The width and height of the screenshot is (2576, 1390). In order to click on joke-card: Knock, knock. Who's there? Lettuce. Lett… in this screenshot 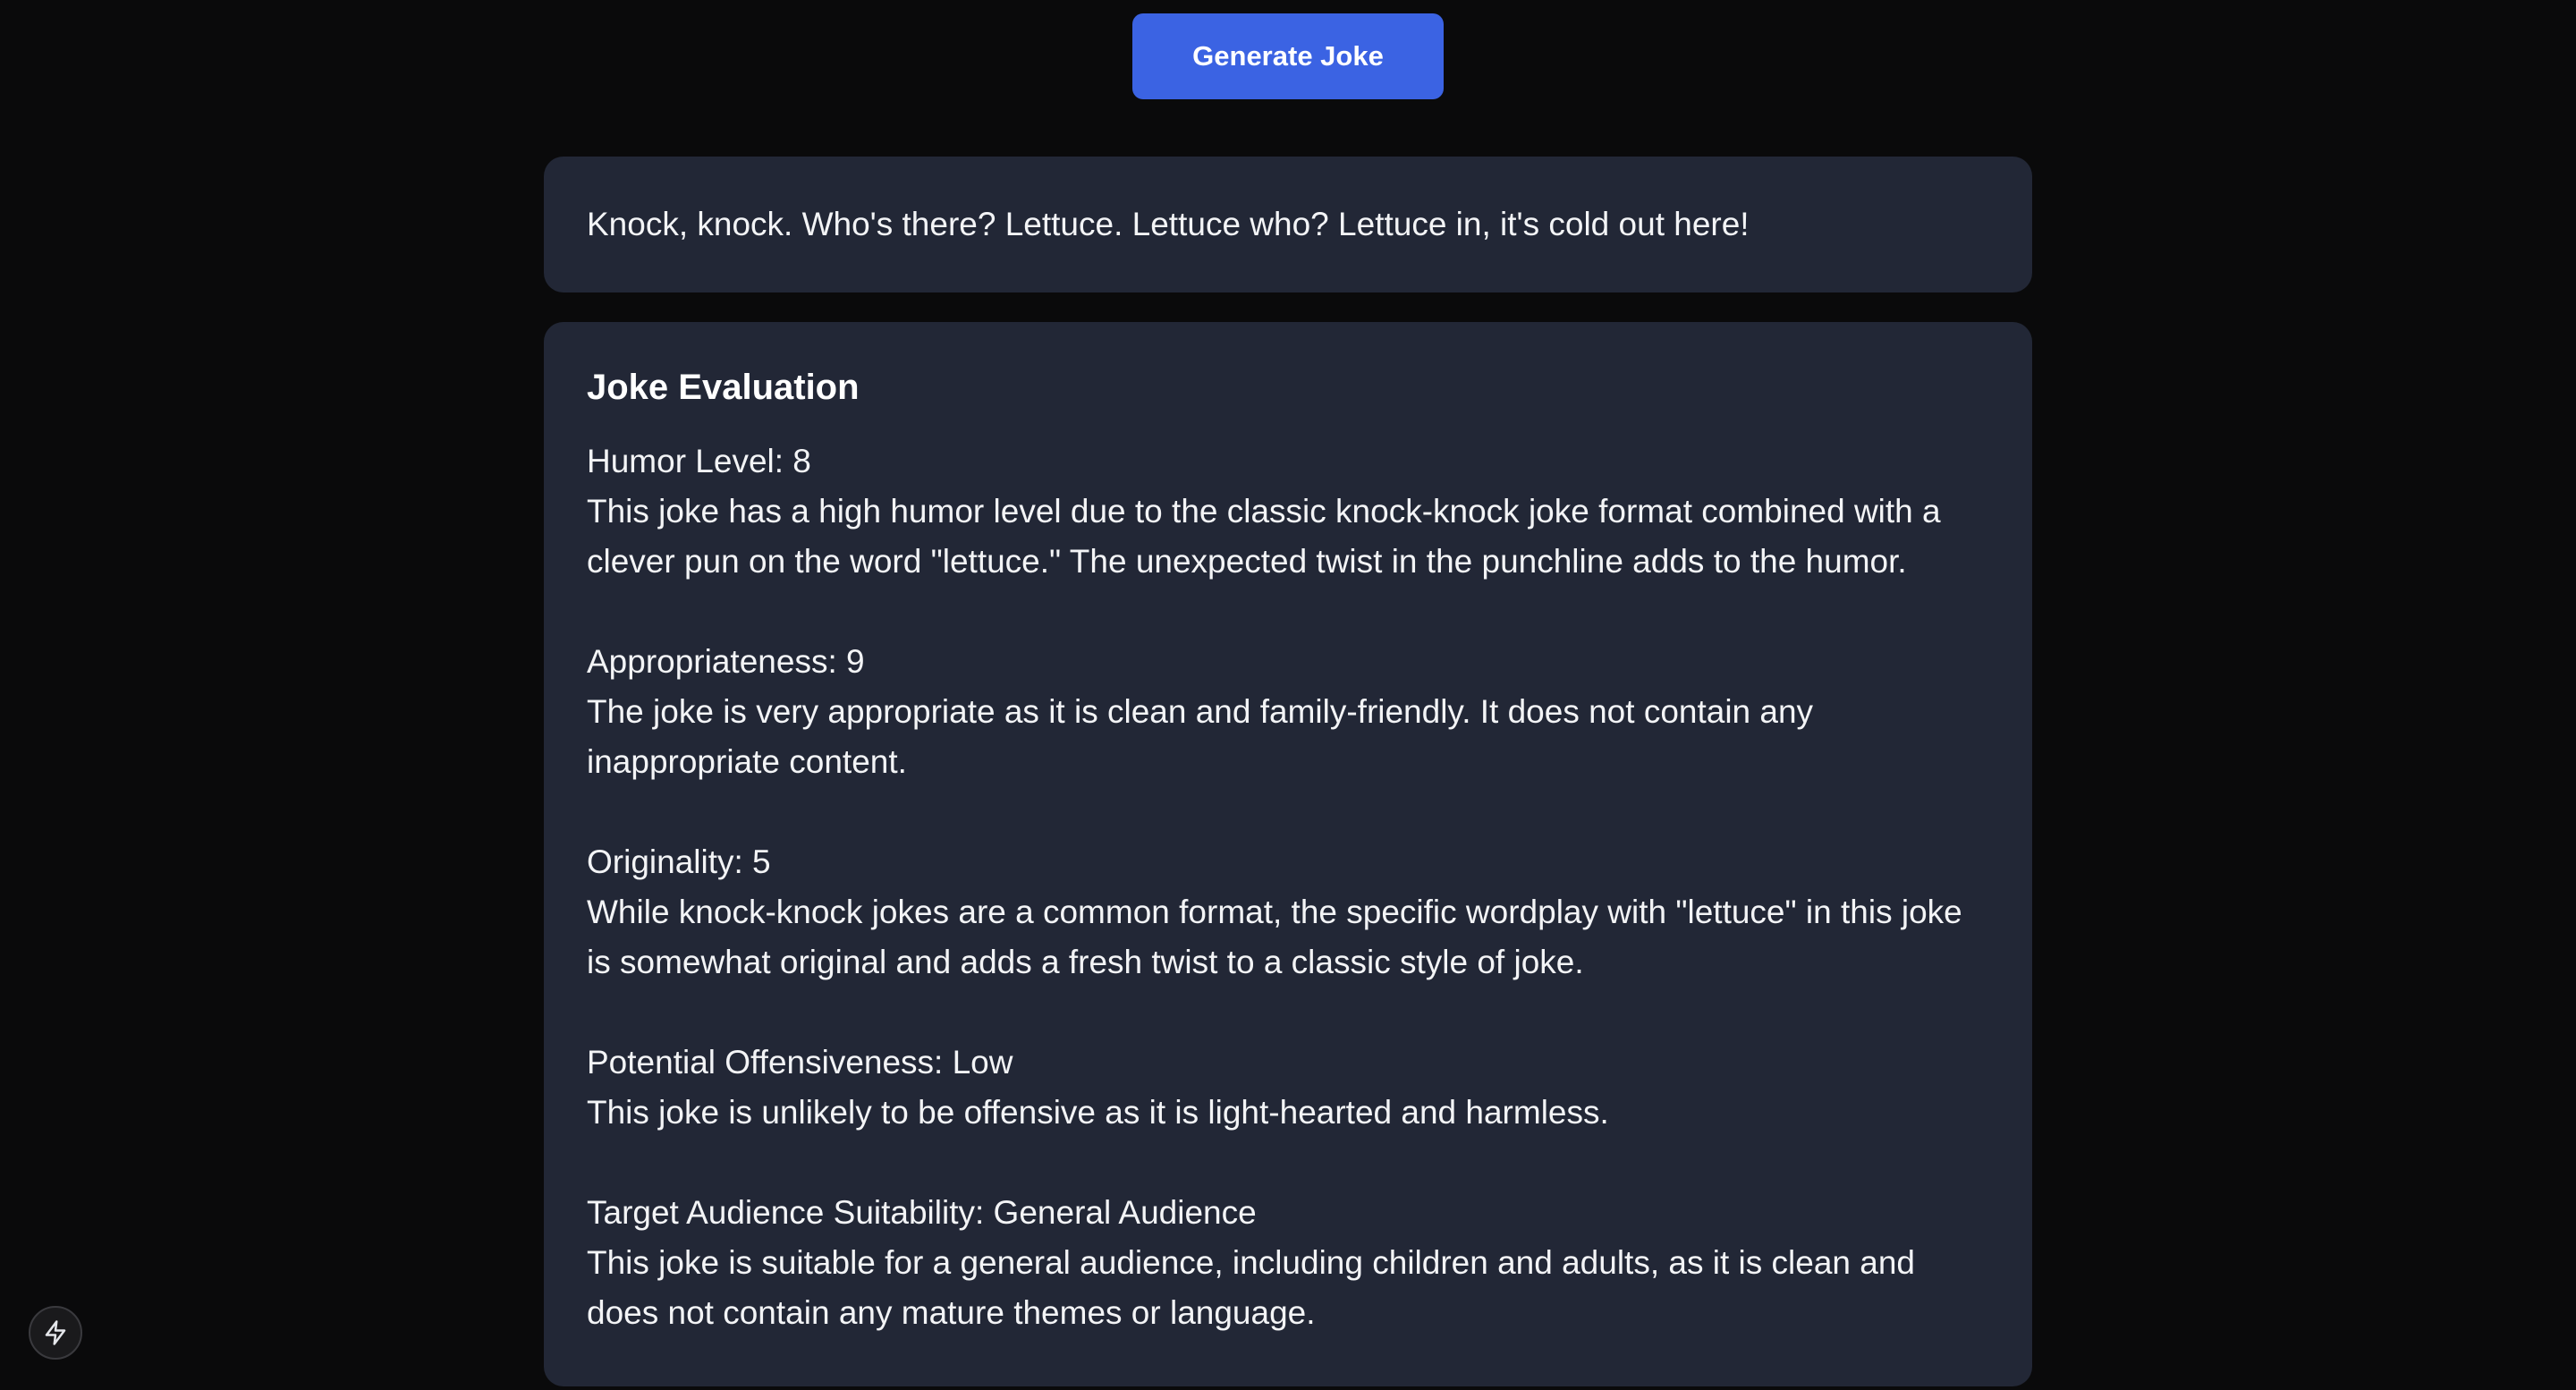, I will do `click(1288, 224)`.